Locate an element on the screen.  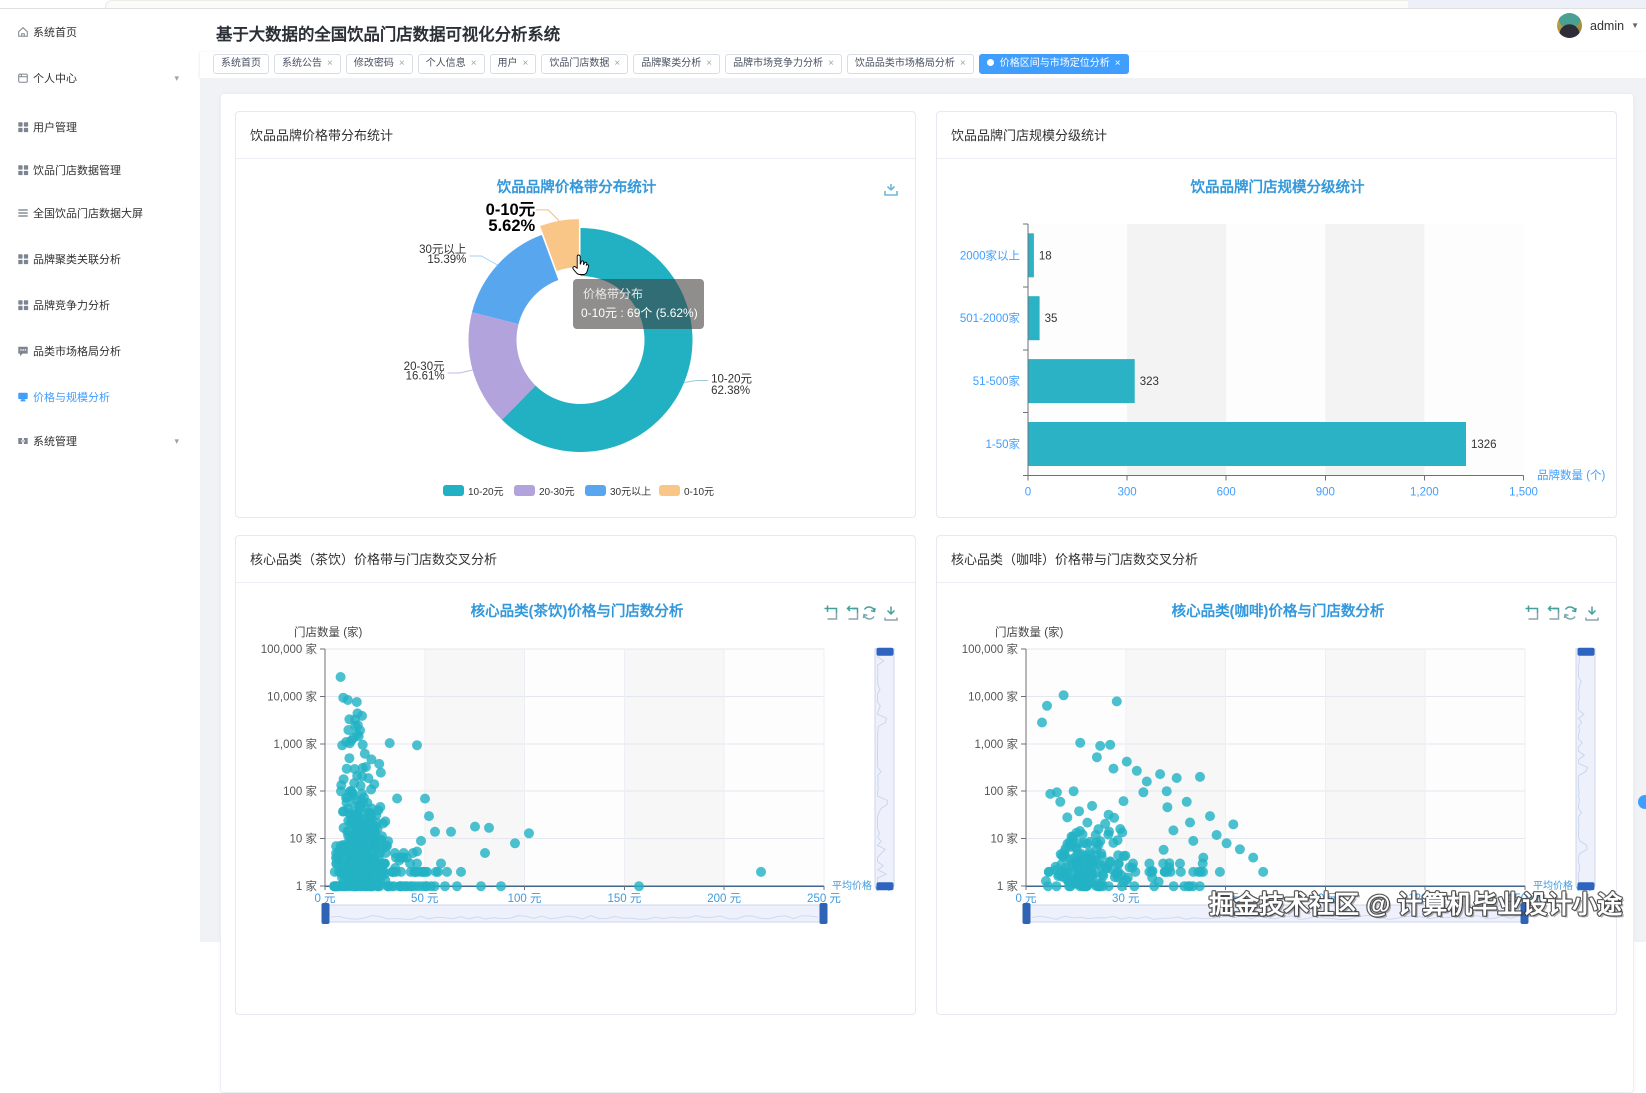
svg-text: 51-500家 is located at coordinates (997, 381).